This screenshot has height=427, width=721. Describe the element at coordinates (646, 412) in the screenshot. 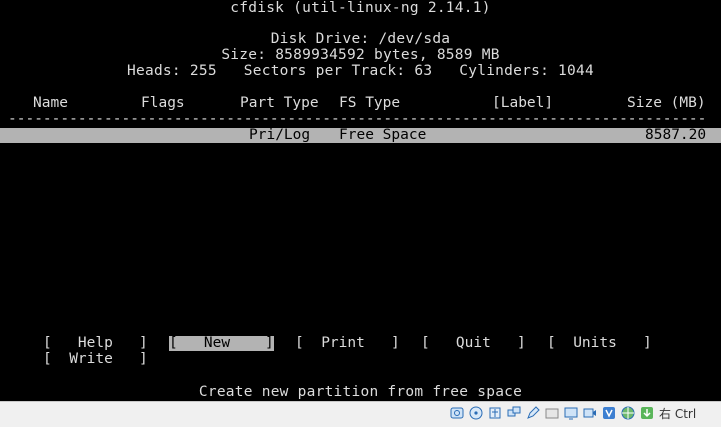

I see `arrow-down-icon` at that location.